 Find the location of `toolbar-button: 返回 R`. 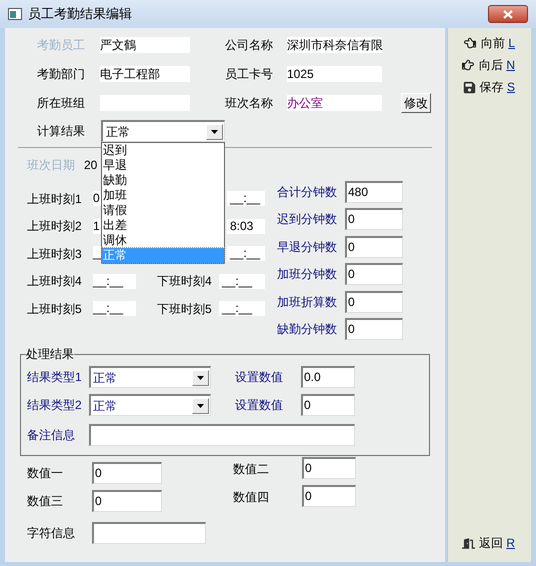

toolbar-button: 返回 R is located at coordinates (488, 543).